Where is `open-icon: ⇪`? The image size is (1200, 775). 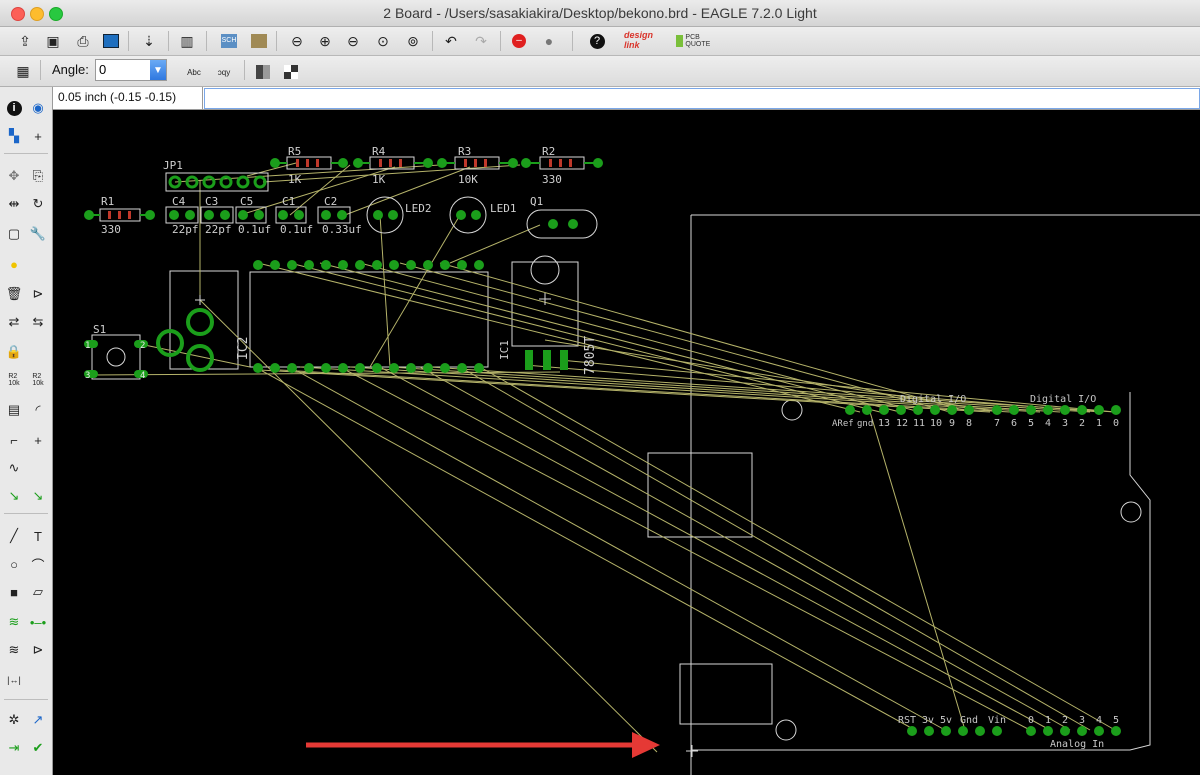 open-icon: ⇪ is located at coordinates (25, 41).